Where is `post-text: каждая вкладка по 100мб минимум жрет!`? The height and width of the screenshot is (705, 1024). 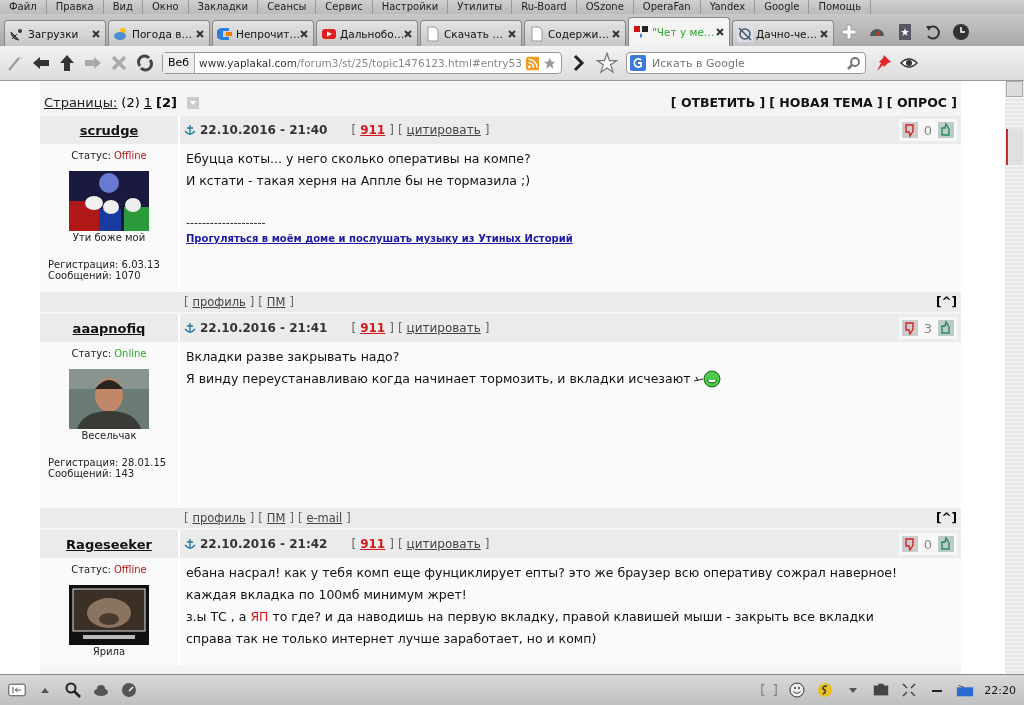
post-text: каждая вкладка по 100мб минимум жрет! is located at coordinates (326, 595).